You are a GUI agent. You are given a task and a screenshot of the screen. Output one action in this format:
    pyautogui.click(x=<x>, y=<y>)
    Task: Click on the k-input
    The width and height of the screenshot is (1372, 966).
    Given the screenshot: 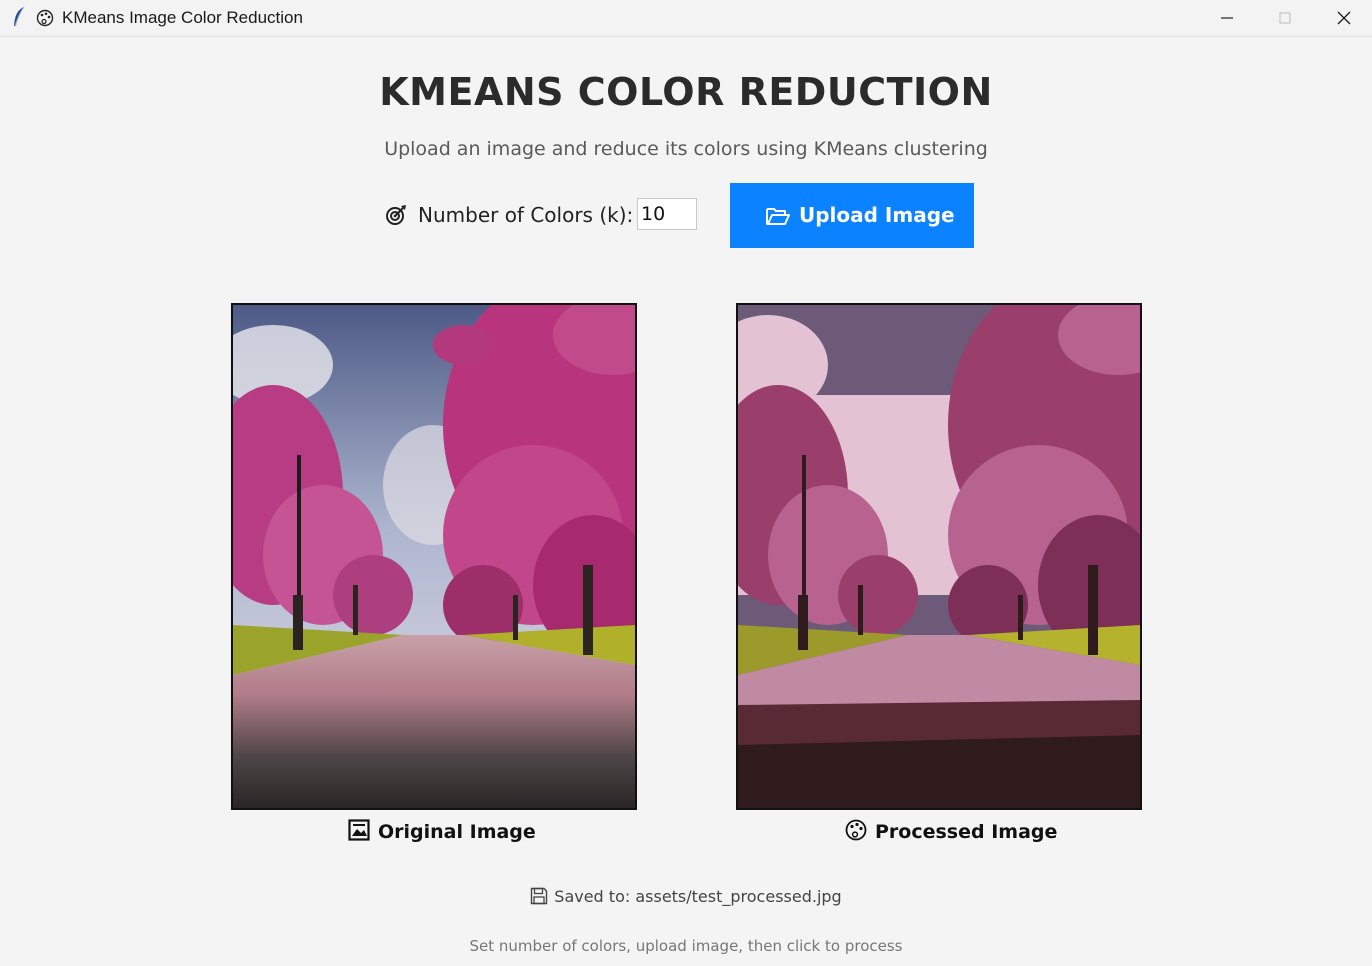 What is the action you would take?
    pyautogui.click(x=667, y=214)
    